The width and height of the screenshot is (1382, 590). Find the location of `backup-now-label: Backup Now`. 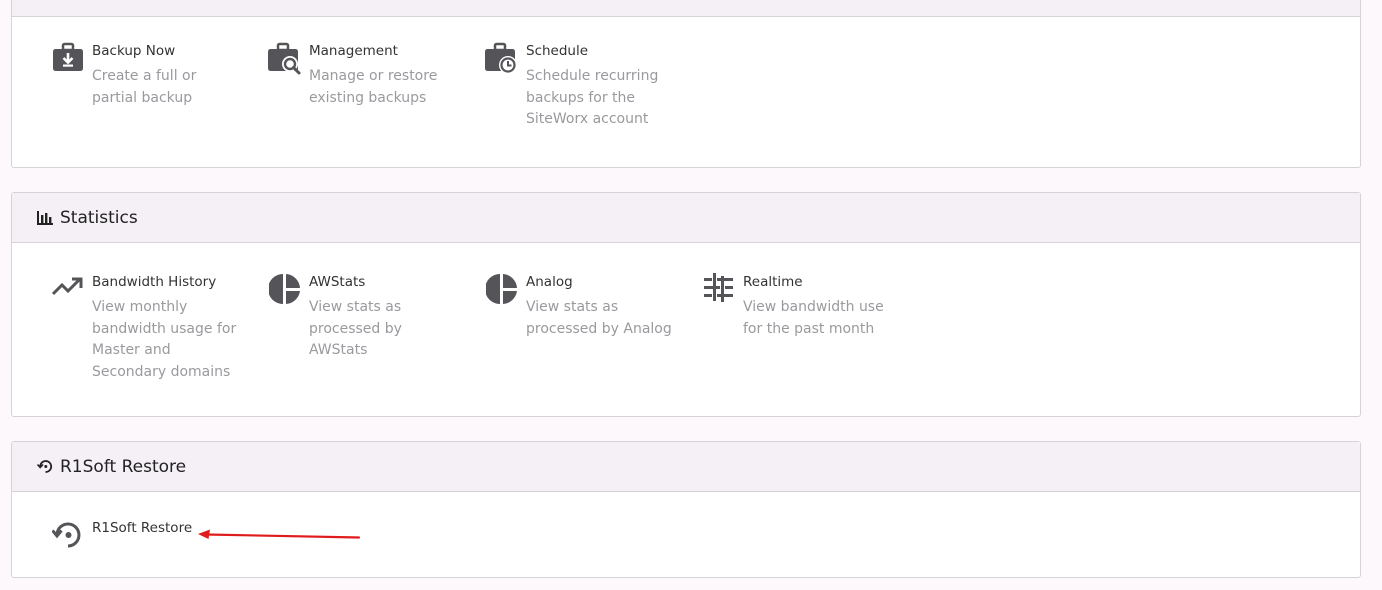

backup-now-label: Backup Now is located at coordinates (133, 51).